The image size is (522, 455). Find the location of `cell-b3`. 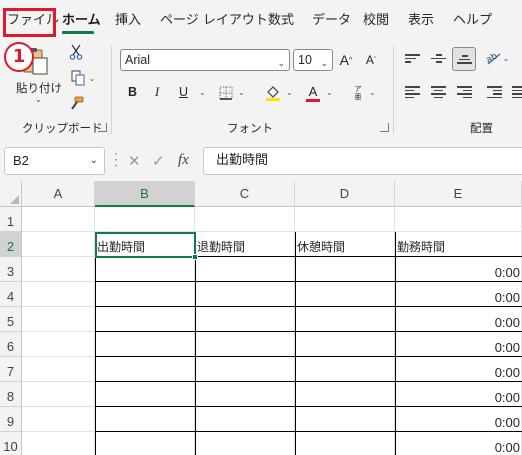

cell-b3 is located at coordinates (145, 269).